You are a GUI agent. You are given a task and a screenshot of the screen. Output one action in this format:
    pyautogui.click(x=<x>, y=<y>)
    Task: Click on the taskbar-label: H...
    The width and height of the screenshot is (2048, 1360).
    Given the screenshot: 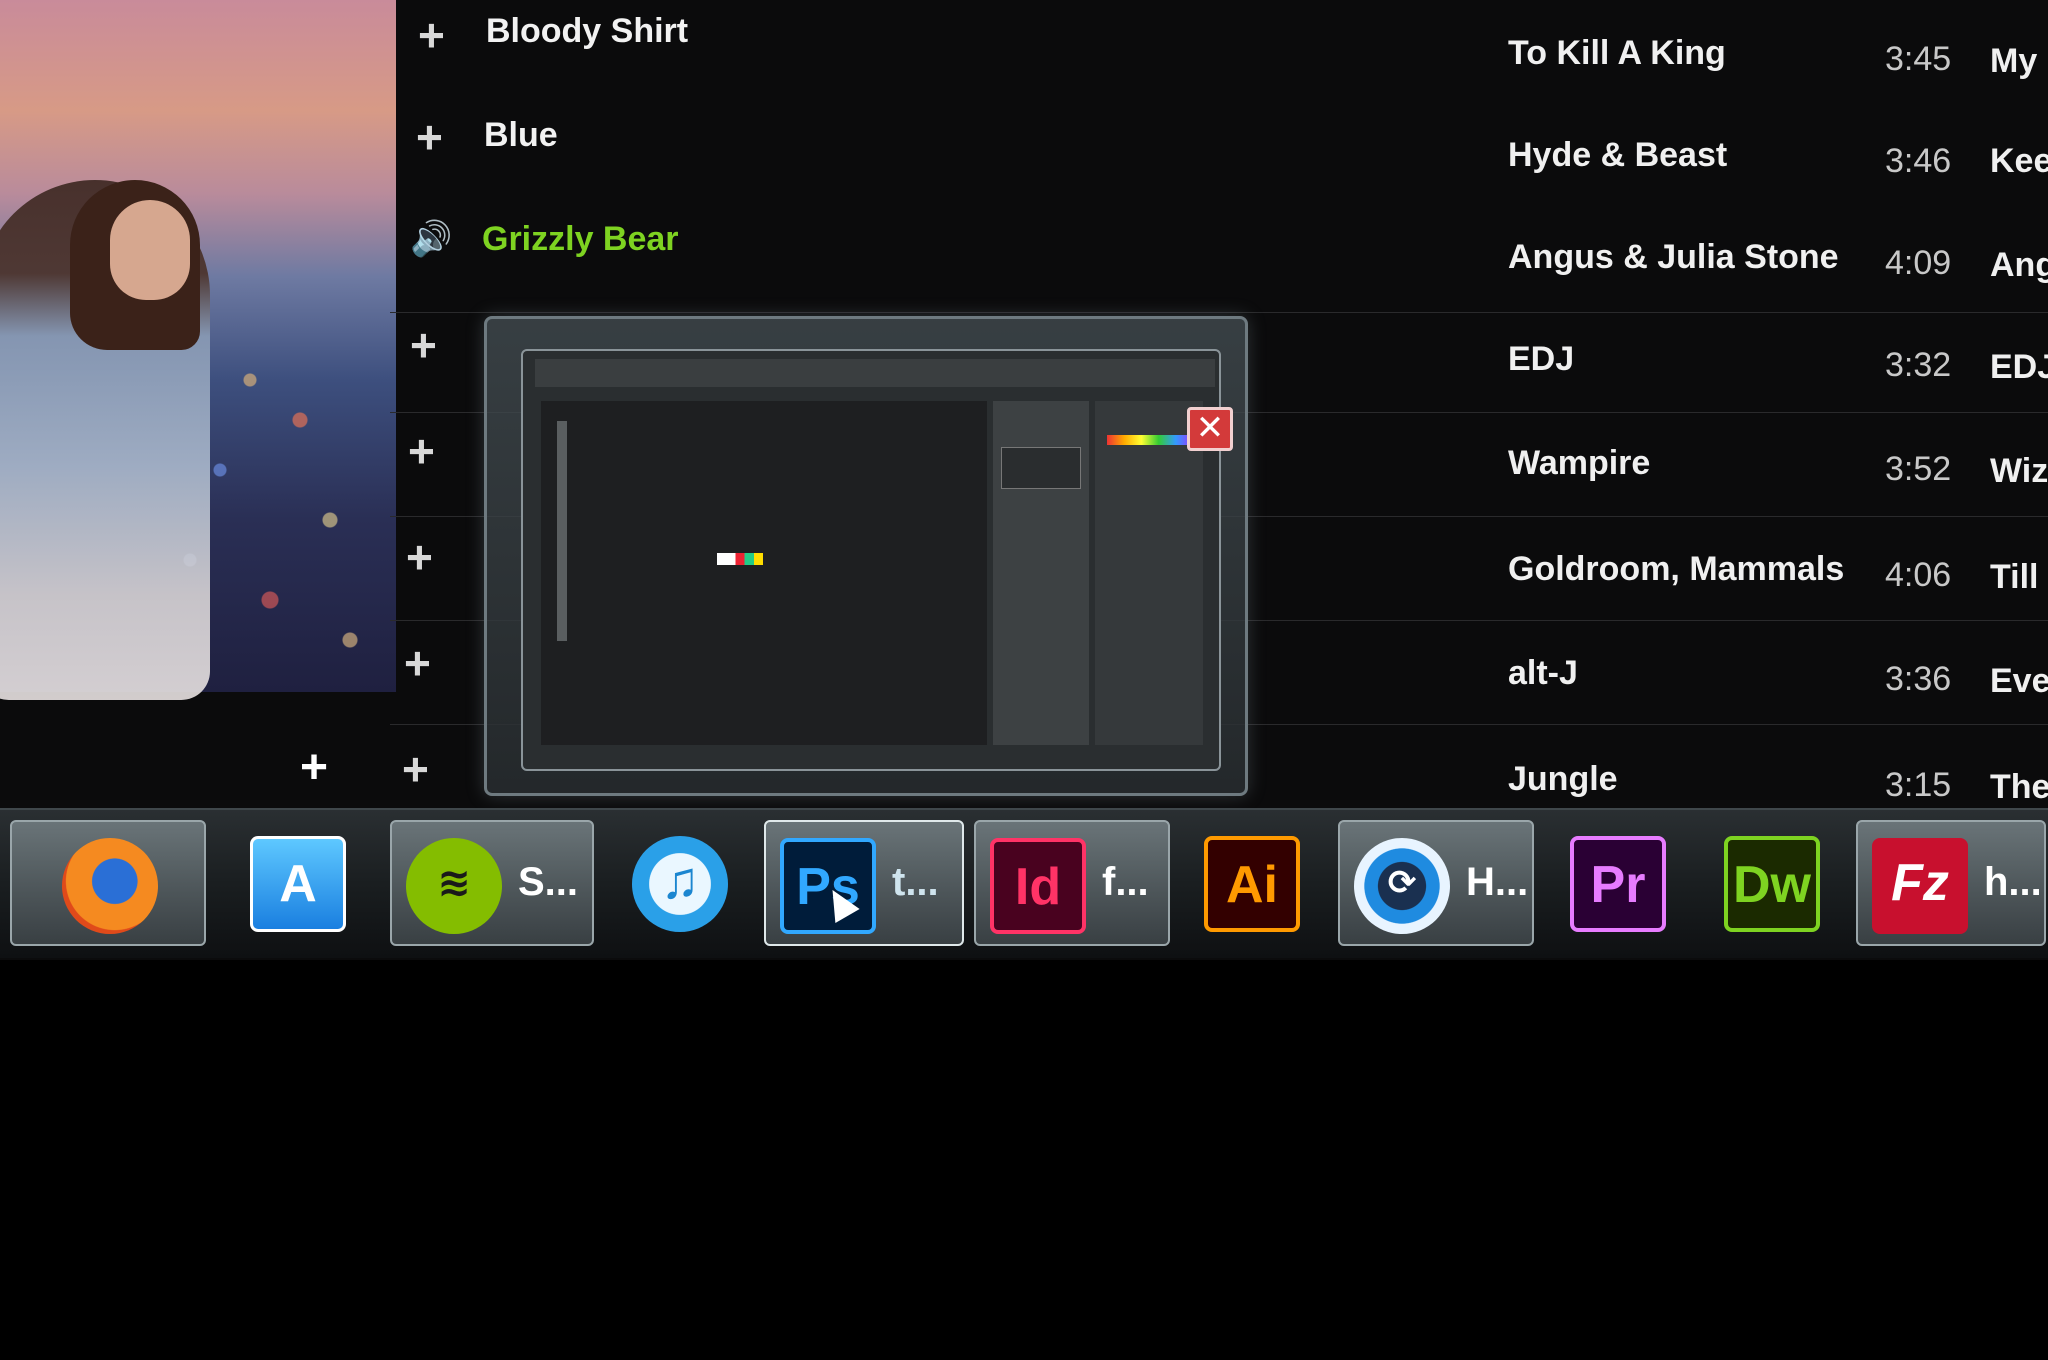 What is the action you would take?
    pyautogui.click(x=1497, y=882)
    